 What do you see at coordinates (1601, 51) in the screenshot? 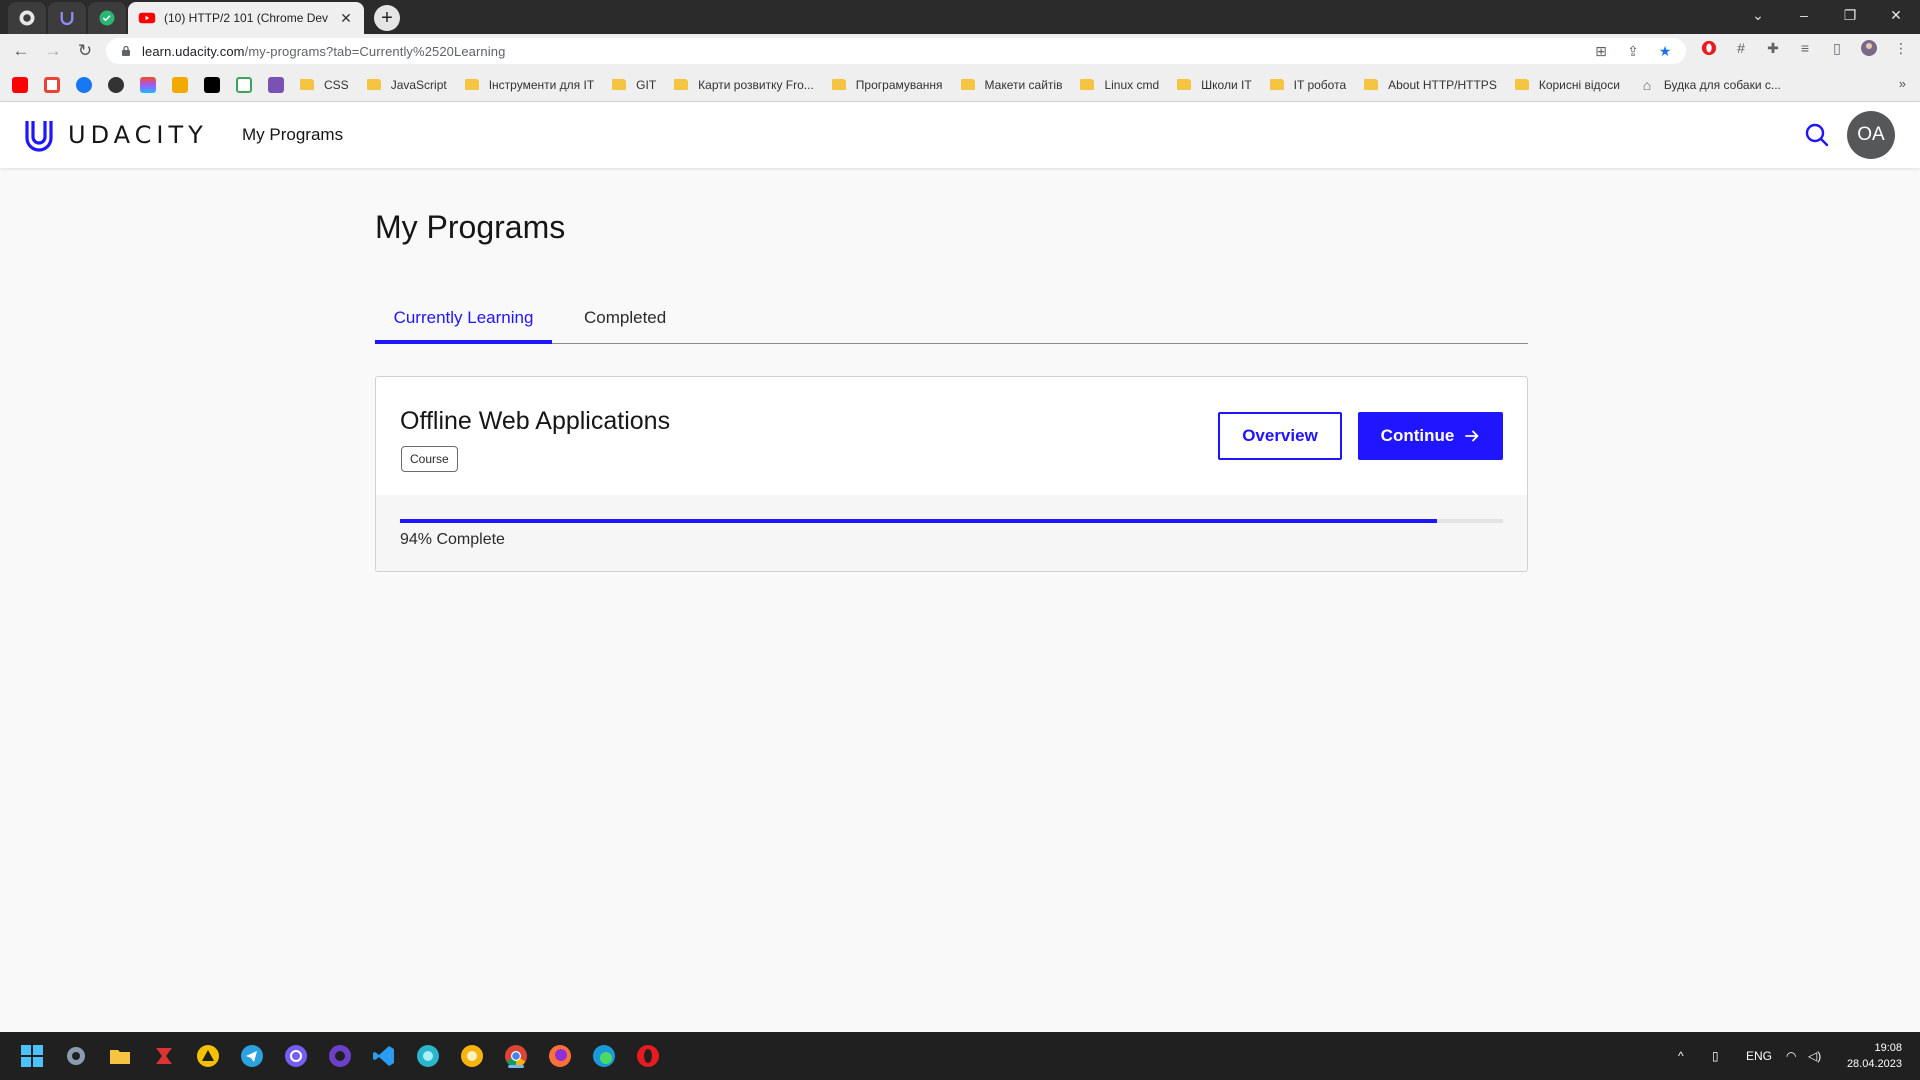
I see `translate-icon: ⊞` at bounding box center [1601, 51].